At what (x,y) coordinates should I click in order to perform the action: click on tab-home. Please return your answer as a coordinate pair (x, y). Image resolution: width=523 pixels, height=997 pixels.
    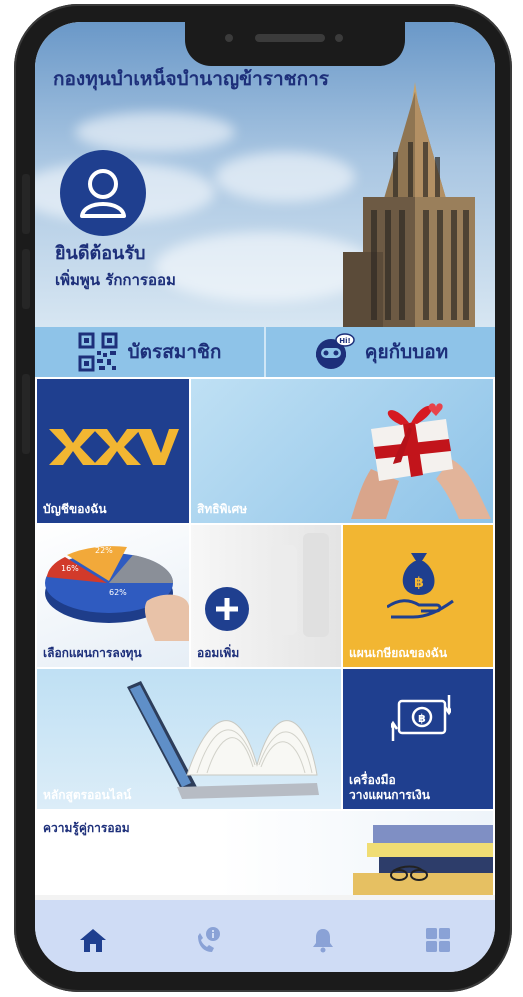
    Looking at the image, I should click on (93, 940).